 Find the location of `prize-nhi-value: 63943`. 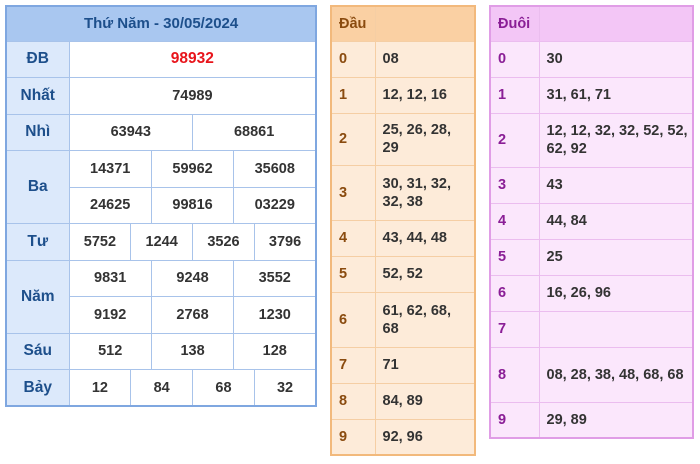

prize-nhi-value: 63943 is located at coordinates (131, 132).